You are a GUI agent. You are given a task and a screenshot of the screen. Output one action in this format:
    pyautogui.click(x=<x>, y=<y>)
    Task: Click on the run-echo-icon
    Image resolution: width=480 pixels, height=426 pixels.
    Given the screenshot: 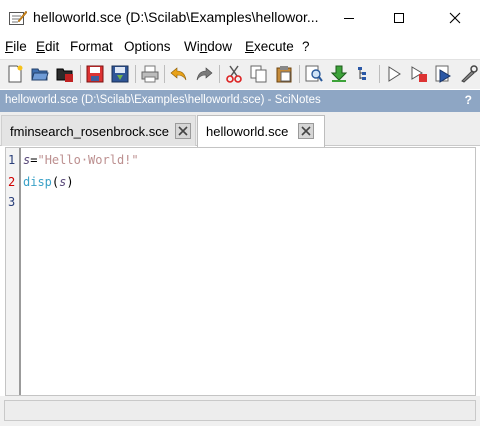 What is the action you would take?
    pyautogui.click(x=419, y=74)
    